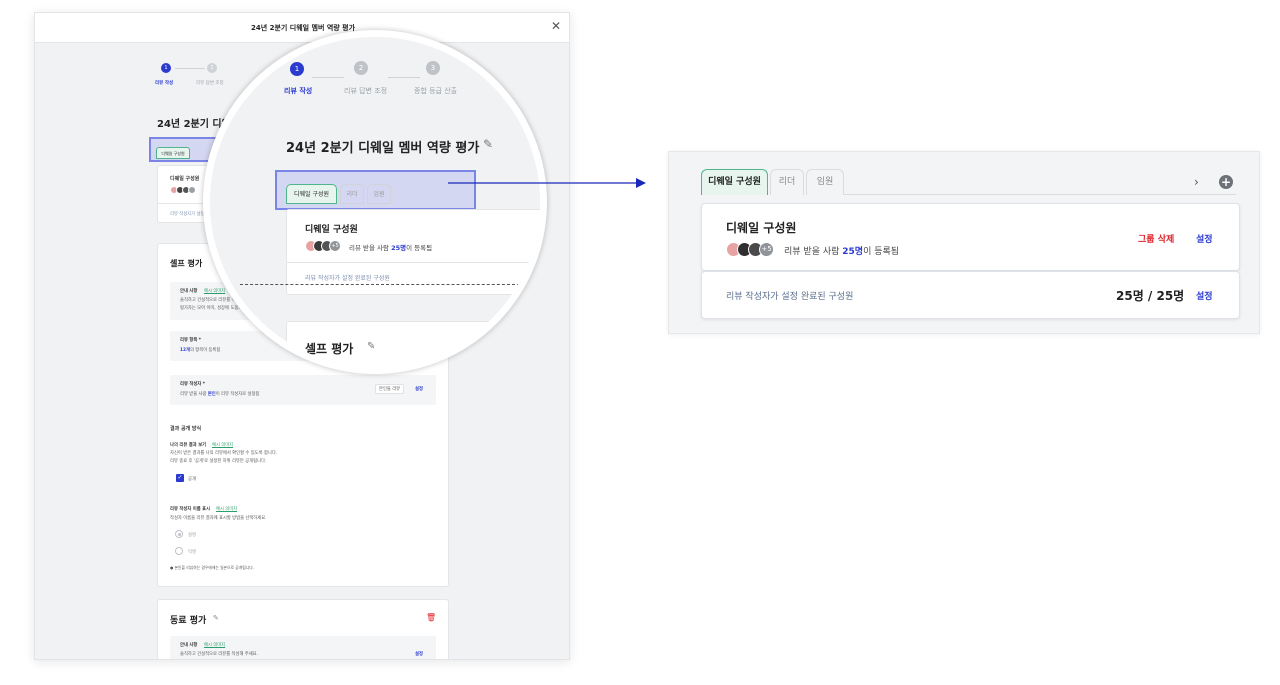 The image size is (1280, 685). I want to click on self-guide-title: 안내 사항, so click(189, 291).